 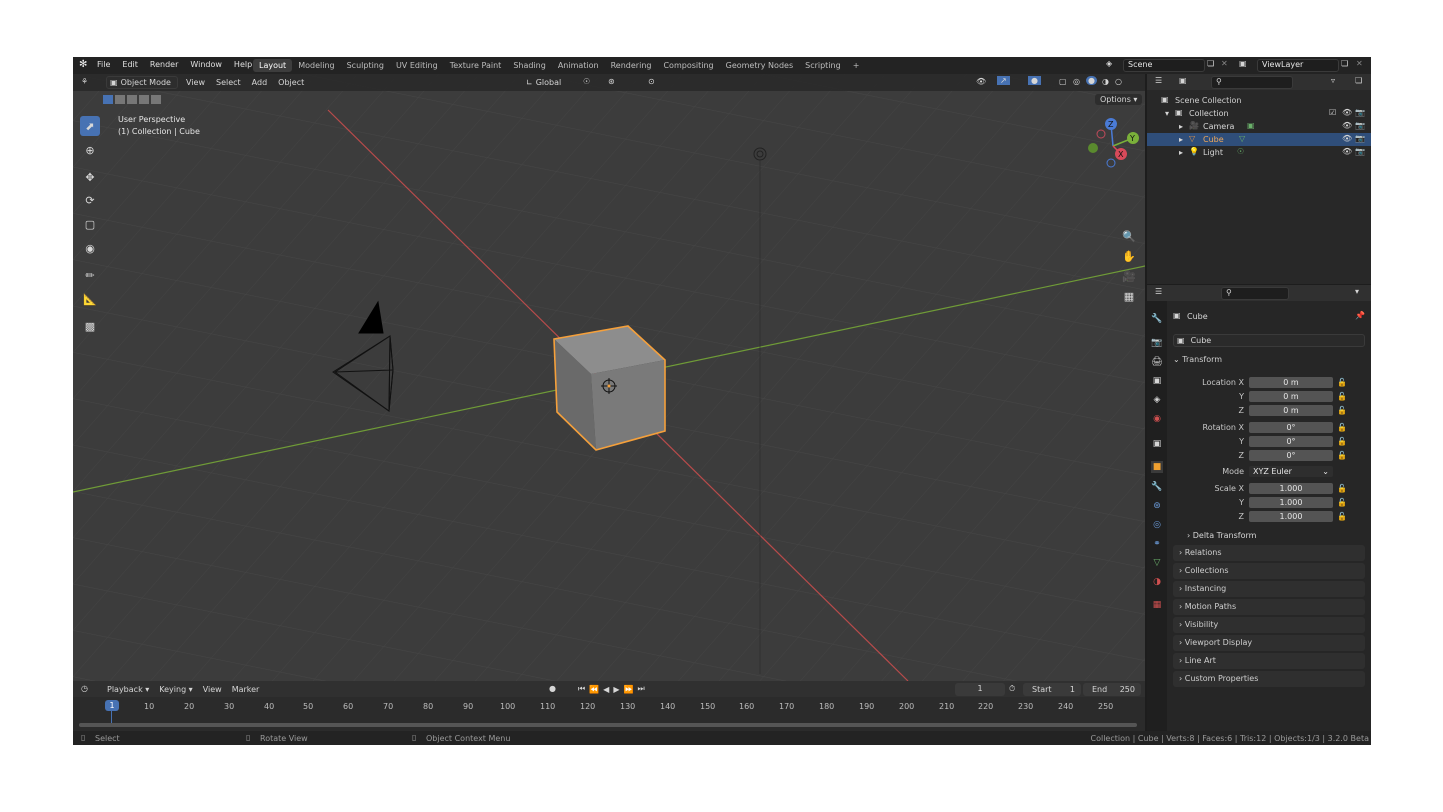 What do you see at coordinates (1291, 502) in the screenshot?
I see `scale-y-field: 1.000` at bounding box center [1291, 502].